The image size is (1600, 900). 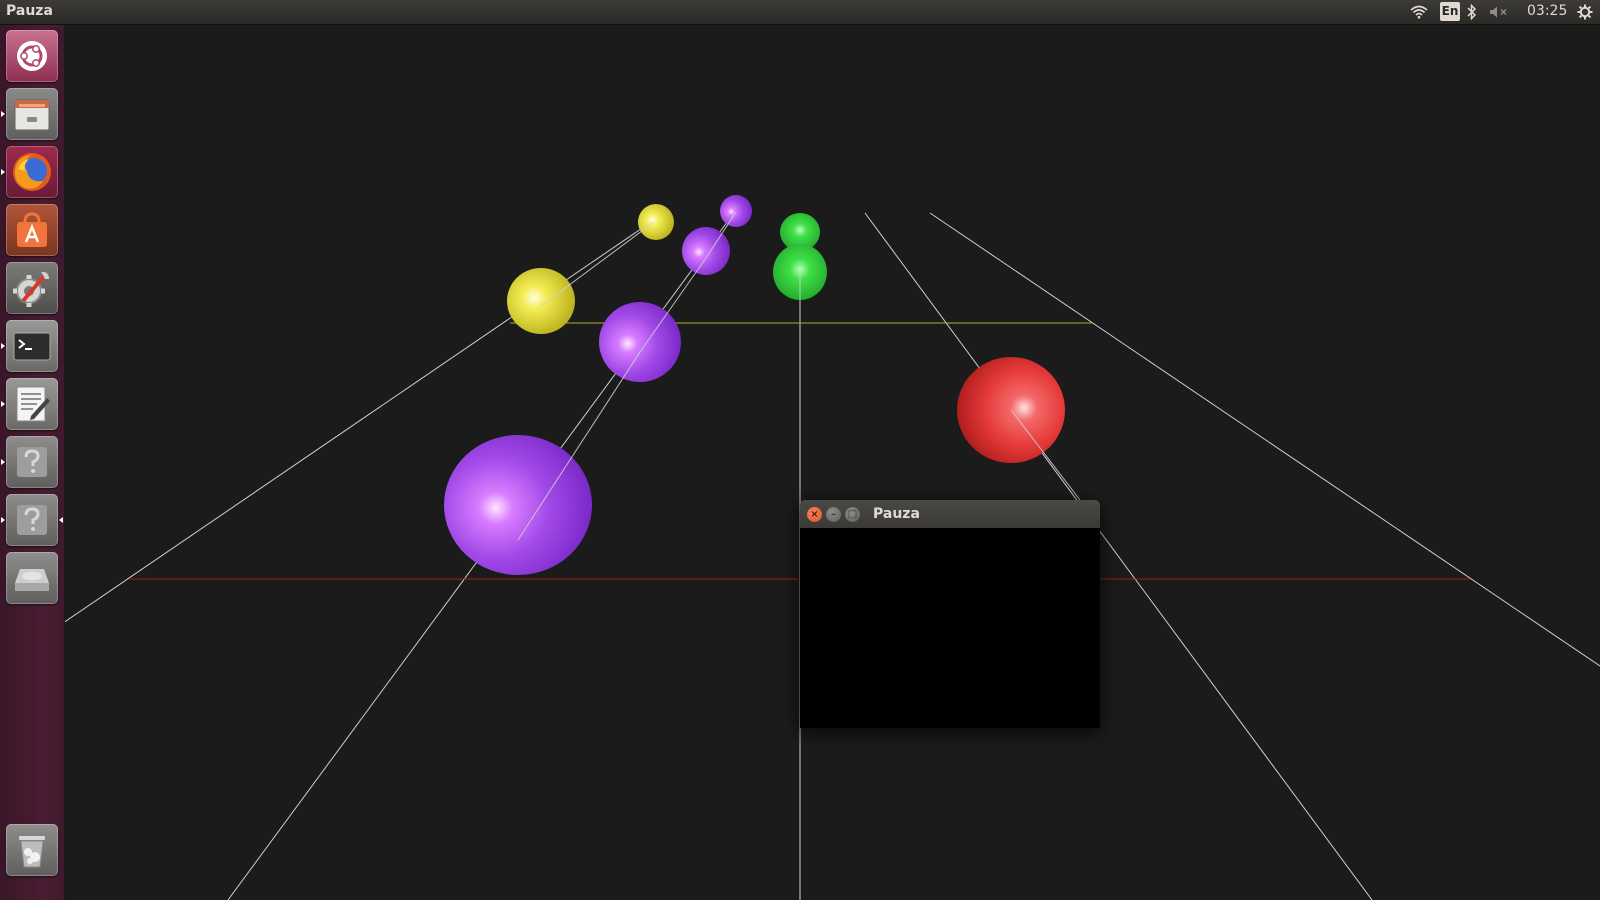 I want to click on firefox-launcher, so click(x=32, y=172).